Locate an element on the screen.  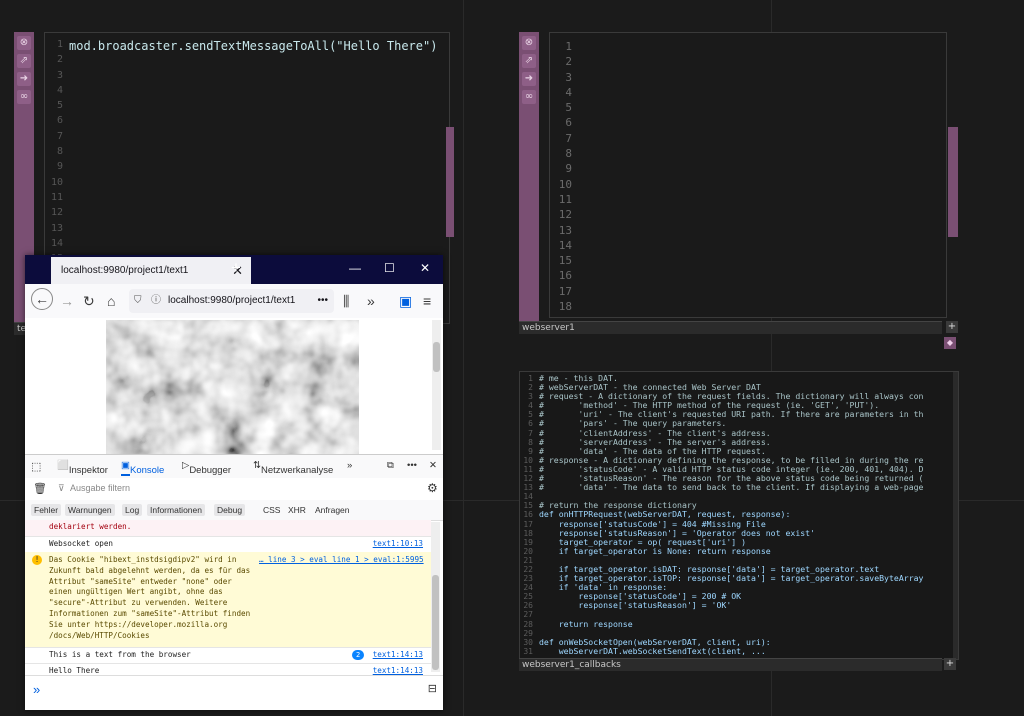
line-number: 25 is located at coordinates (528, 597).